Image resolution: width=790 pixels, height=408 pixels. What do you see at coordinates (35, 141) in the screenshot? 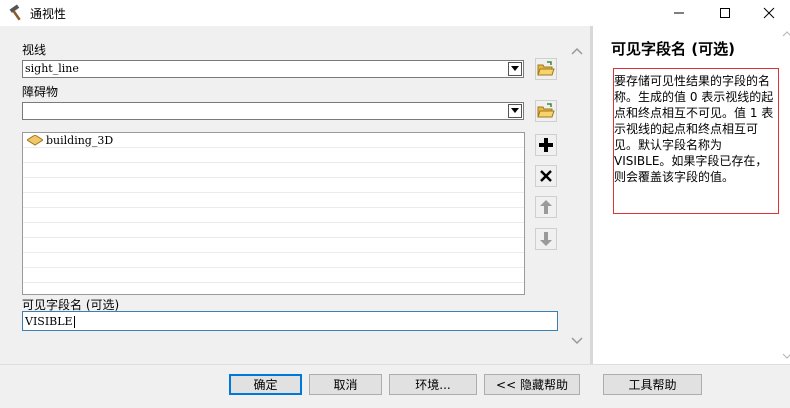
I see `polygon-layer-icon` at bounding box center [35, 141].